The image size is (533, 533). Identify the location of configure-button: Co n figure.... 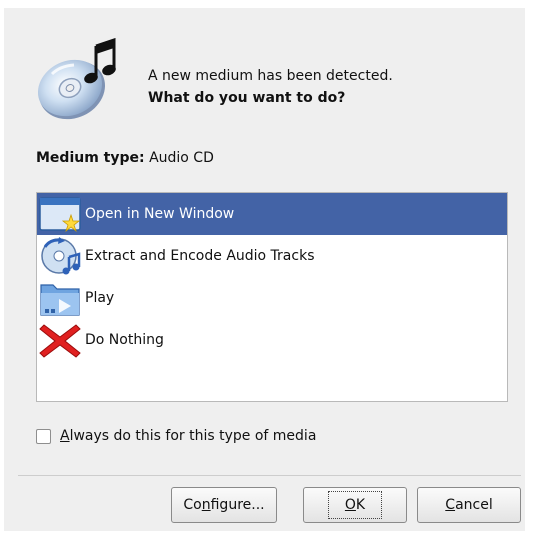
(224, 505).